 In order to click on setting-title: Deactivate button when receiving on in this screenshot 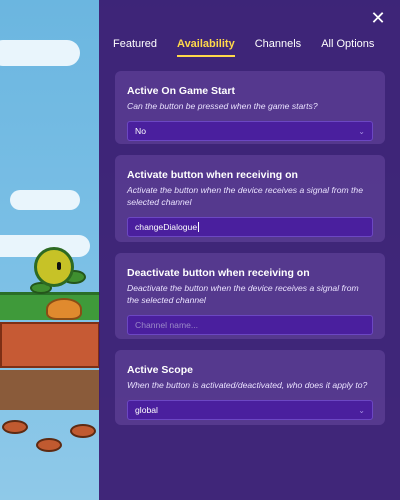, I will do `click(218, 273)`.